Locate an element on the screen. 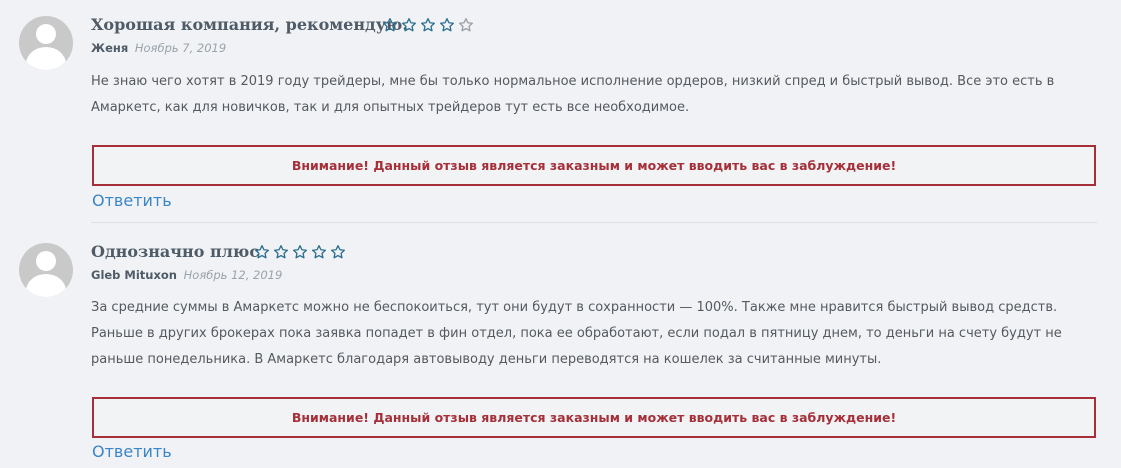  author-name: Женя is located at coordinates (110, 48).